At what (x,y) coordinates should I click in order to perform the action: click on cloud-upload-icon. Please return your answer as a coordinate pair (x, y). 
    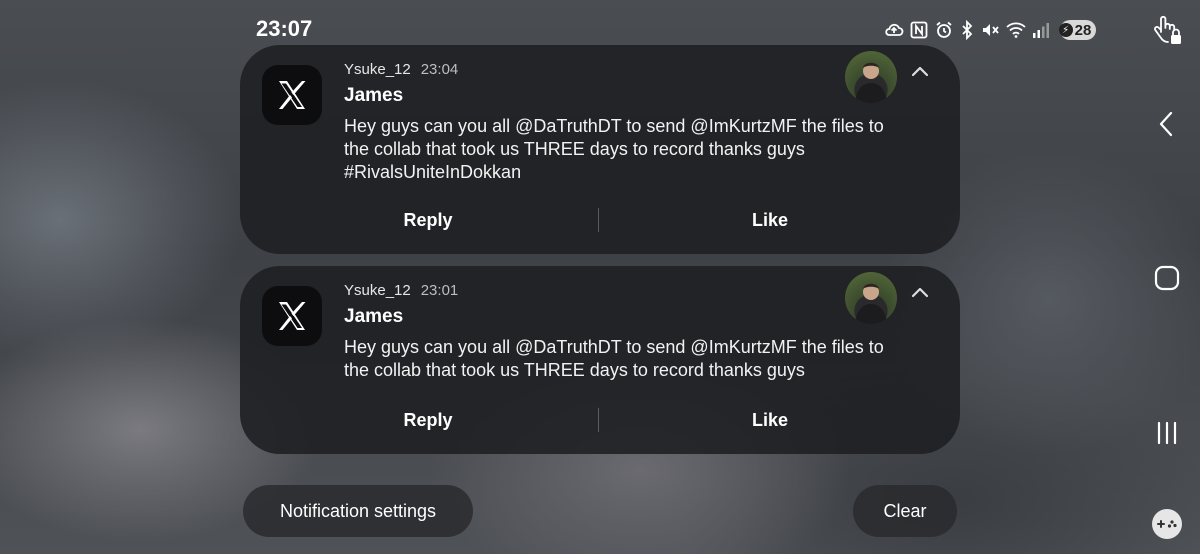
    Looking at the image, I should click on (894, 29).